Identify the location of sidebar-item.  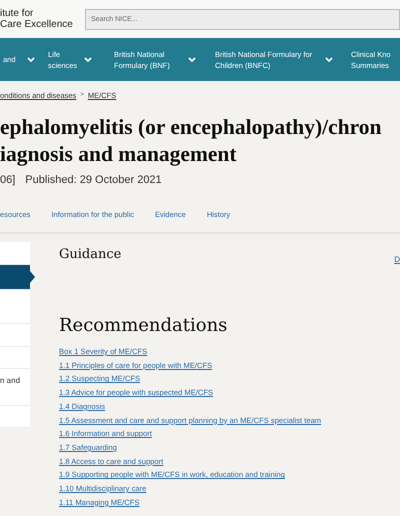
(15, 277).